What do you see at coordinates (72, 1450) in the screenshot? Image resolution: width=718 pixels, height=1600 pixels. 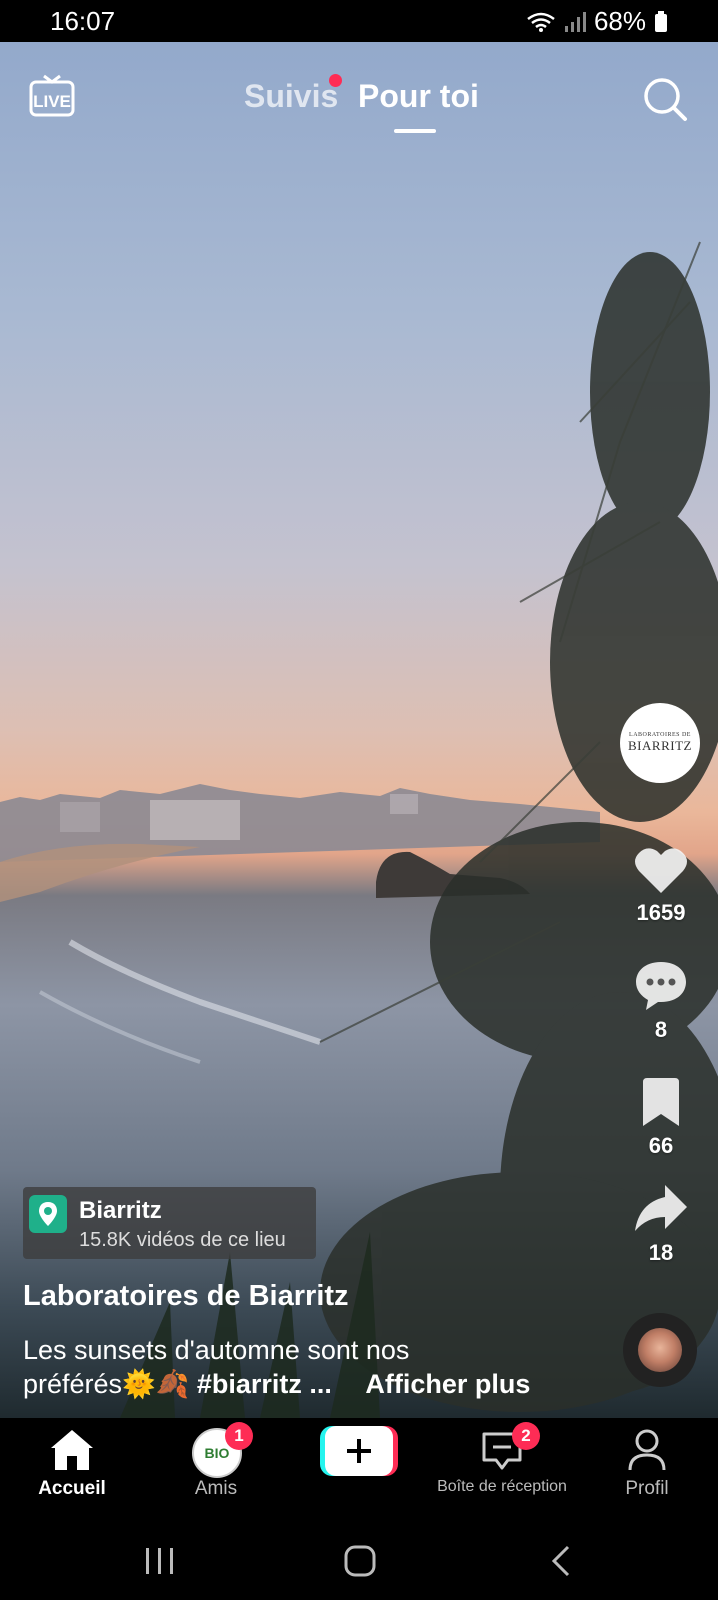 I see `home-icon` at bounding box center [72, 1450].